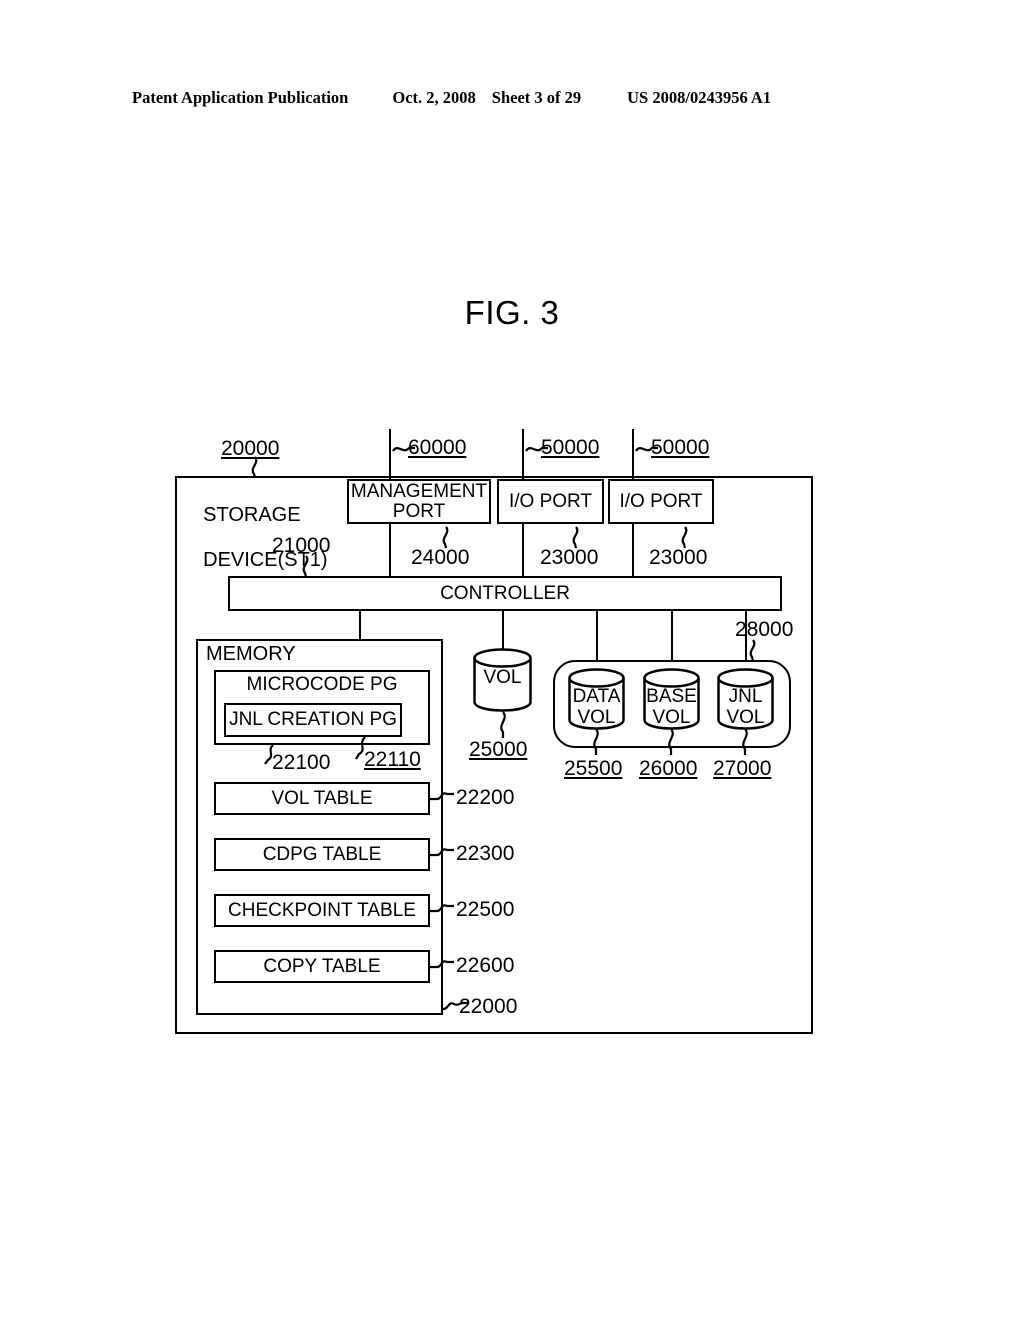 This screenshot has width=1024, height=1320. Describe the element at coordinates (593, 768) in the screenshot. I see `ref-data-vol: 25500` at that location.